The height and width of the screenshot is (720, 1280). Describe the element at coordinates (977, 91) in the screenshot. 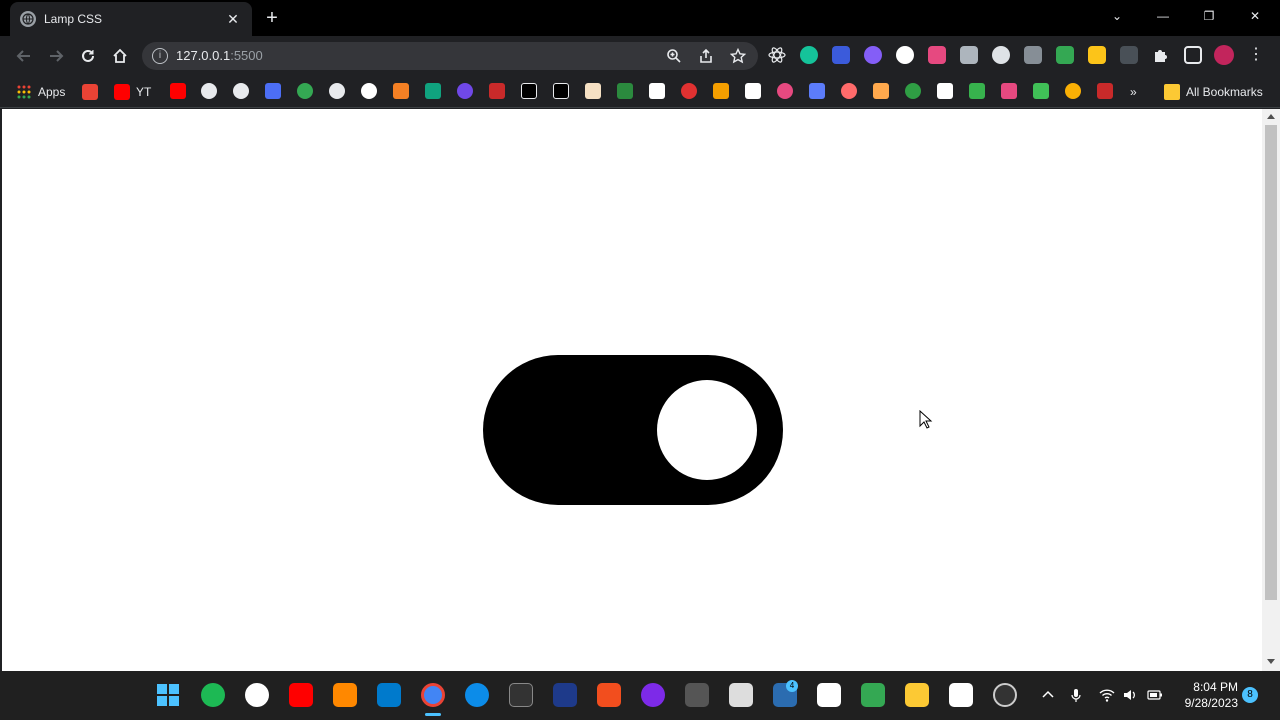

I see `n-bookmark-icon` at that location.